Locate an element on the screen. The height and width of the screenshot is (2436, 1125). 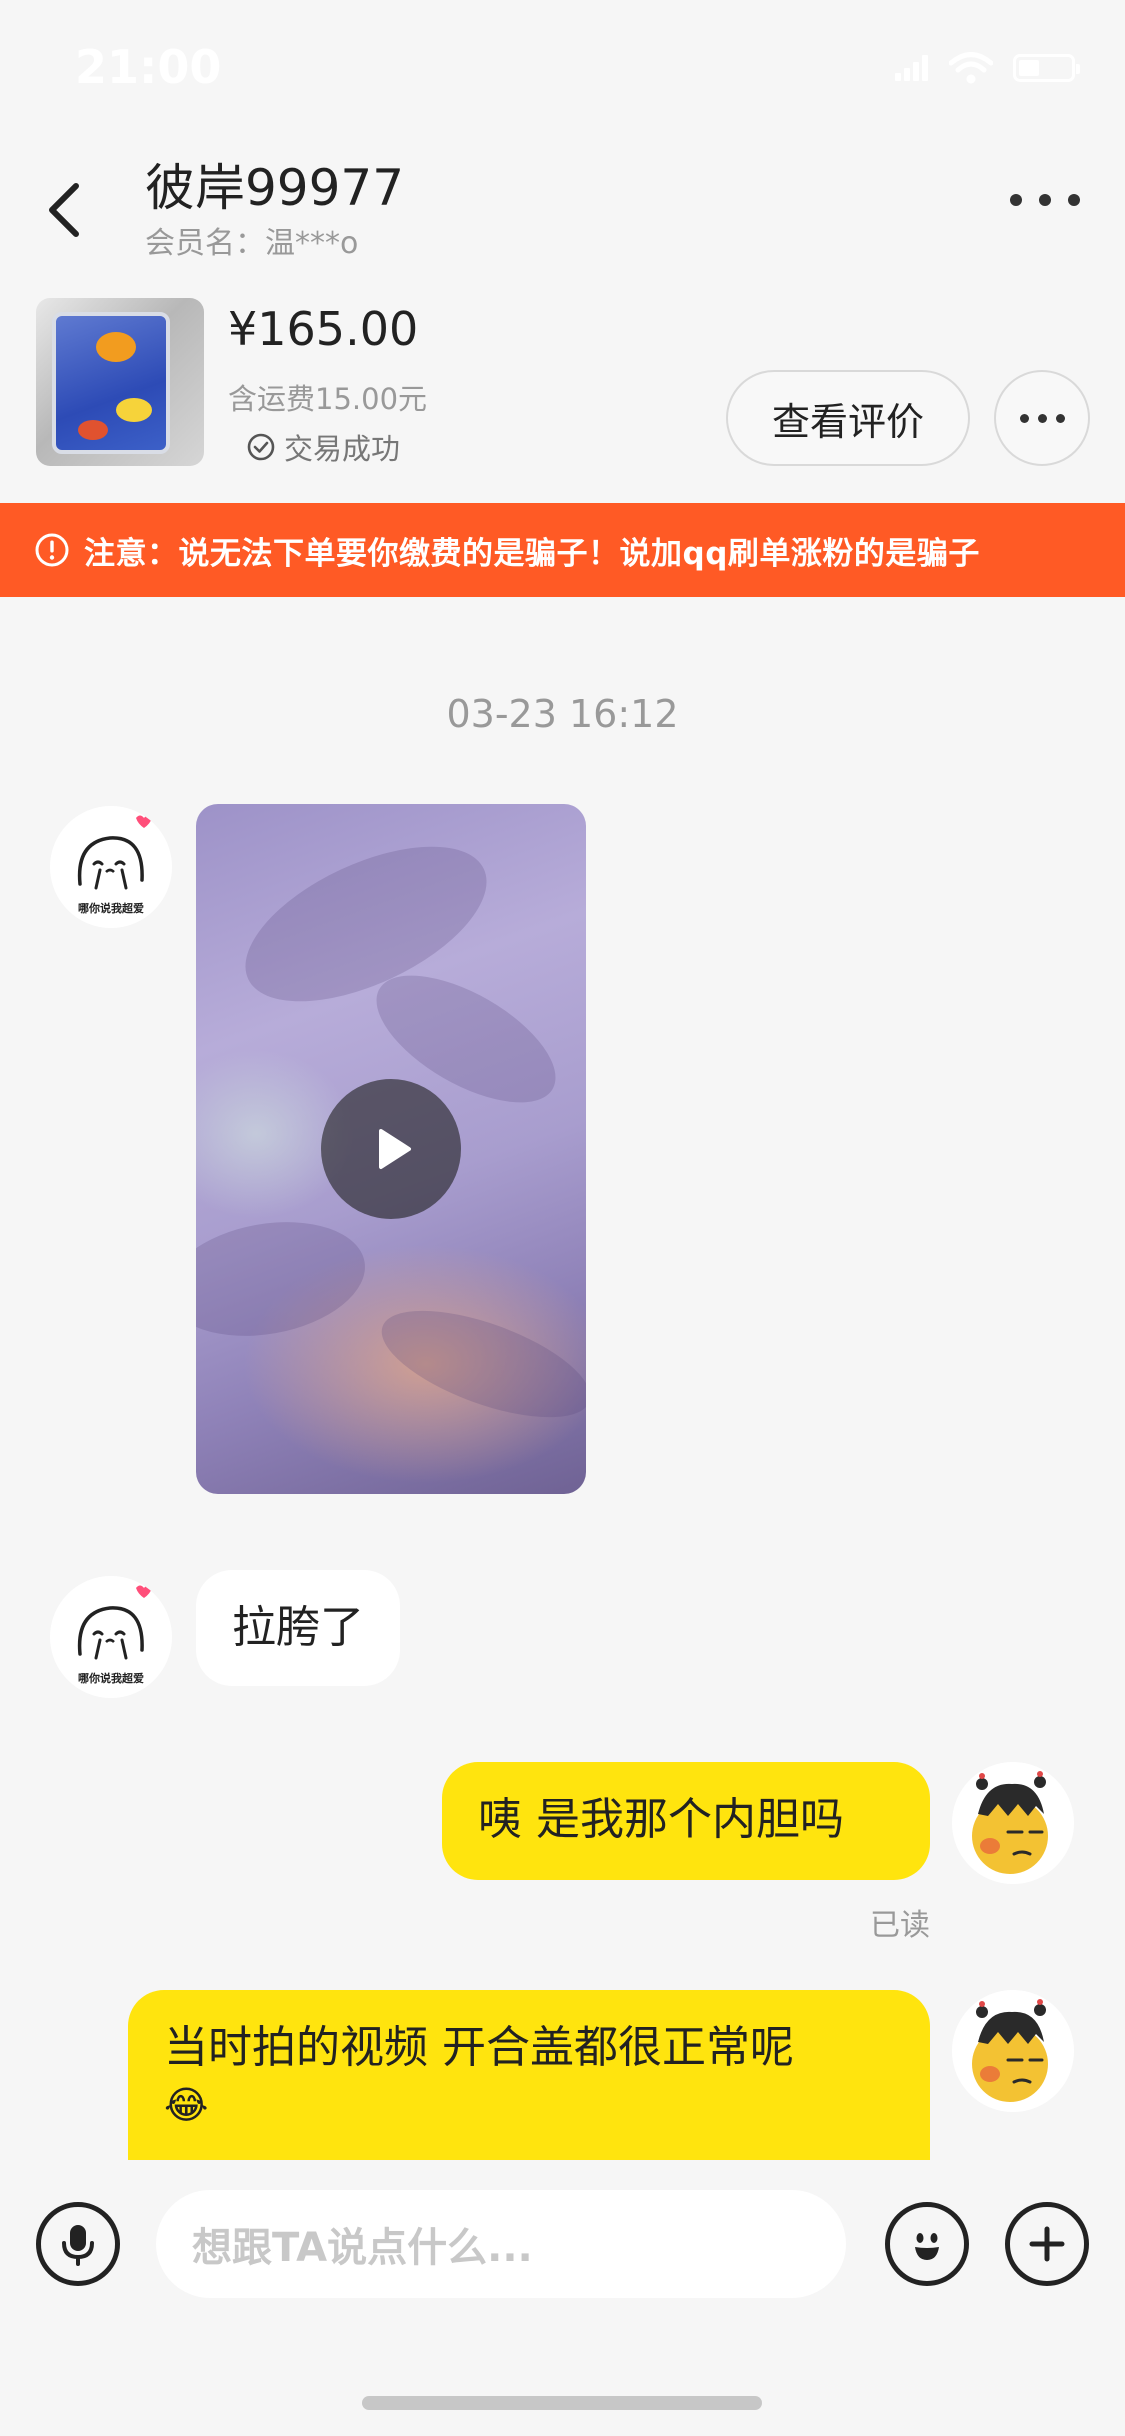
message-bubble: 拉胯了 is located at coordinates (298, 1628).